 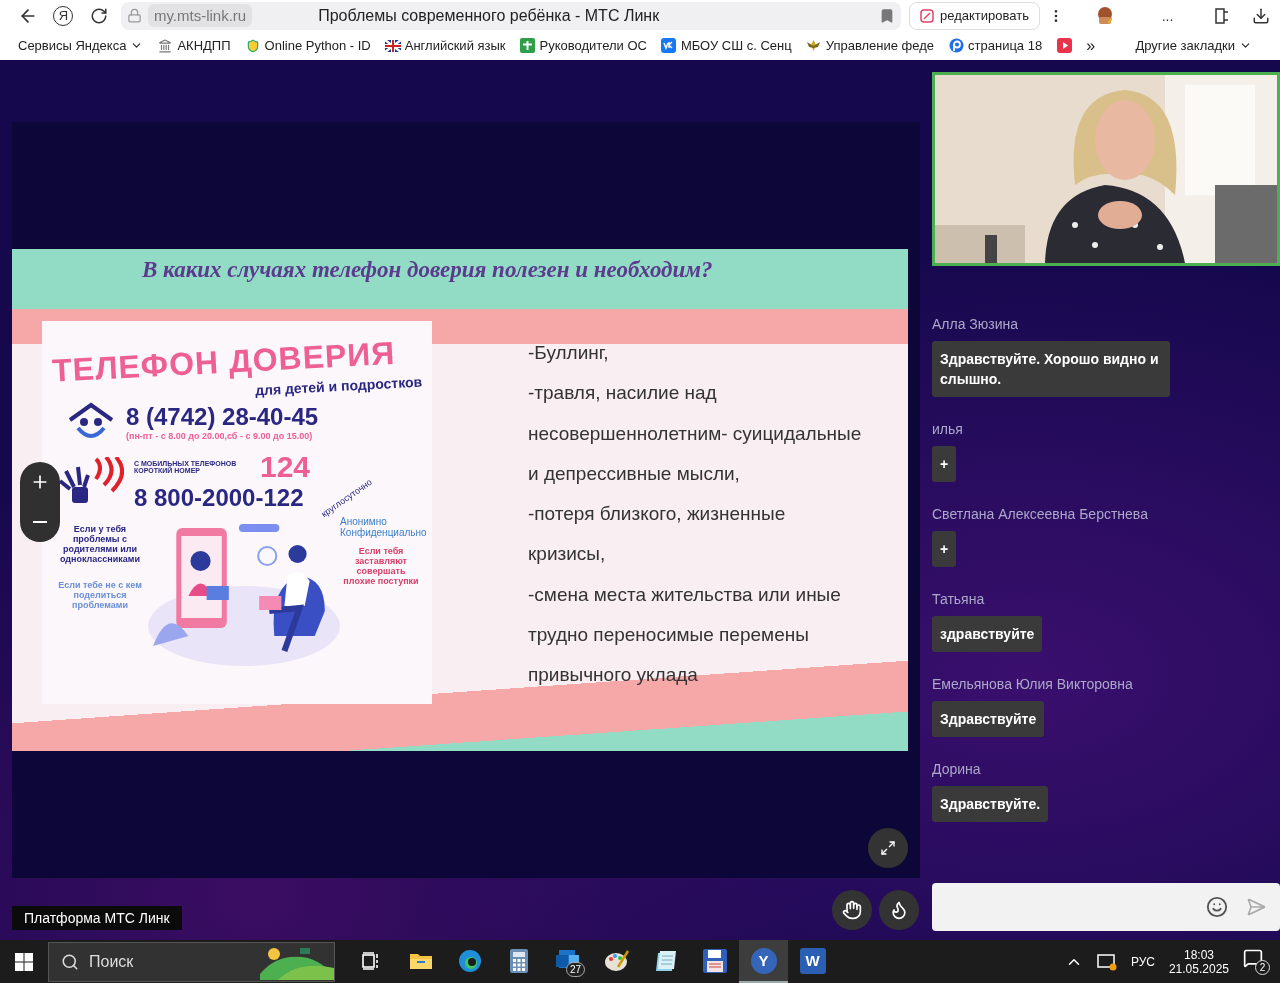 What do you see at coordinates (194, 45) in the screenshot?
I see `bookmark-link: АКНДПП` at bounding box center [194, 45].